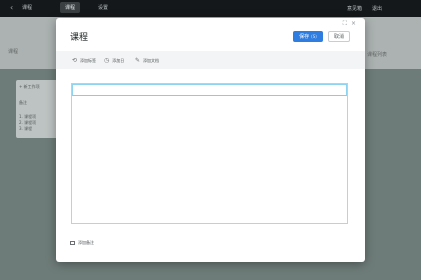  What do you see at coordinates (13, 52) in the screenshot?
I see `background-side-label: 课程` at bounding box center [13, 52].